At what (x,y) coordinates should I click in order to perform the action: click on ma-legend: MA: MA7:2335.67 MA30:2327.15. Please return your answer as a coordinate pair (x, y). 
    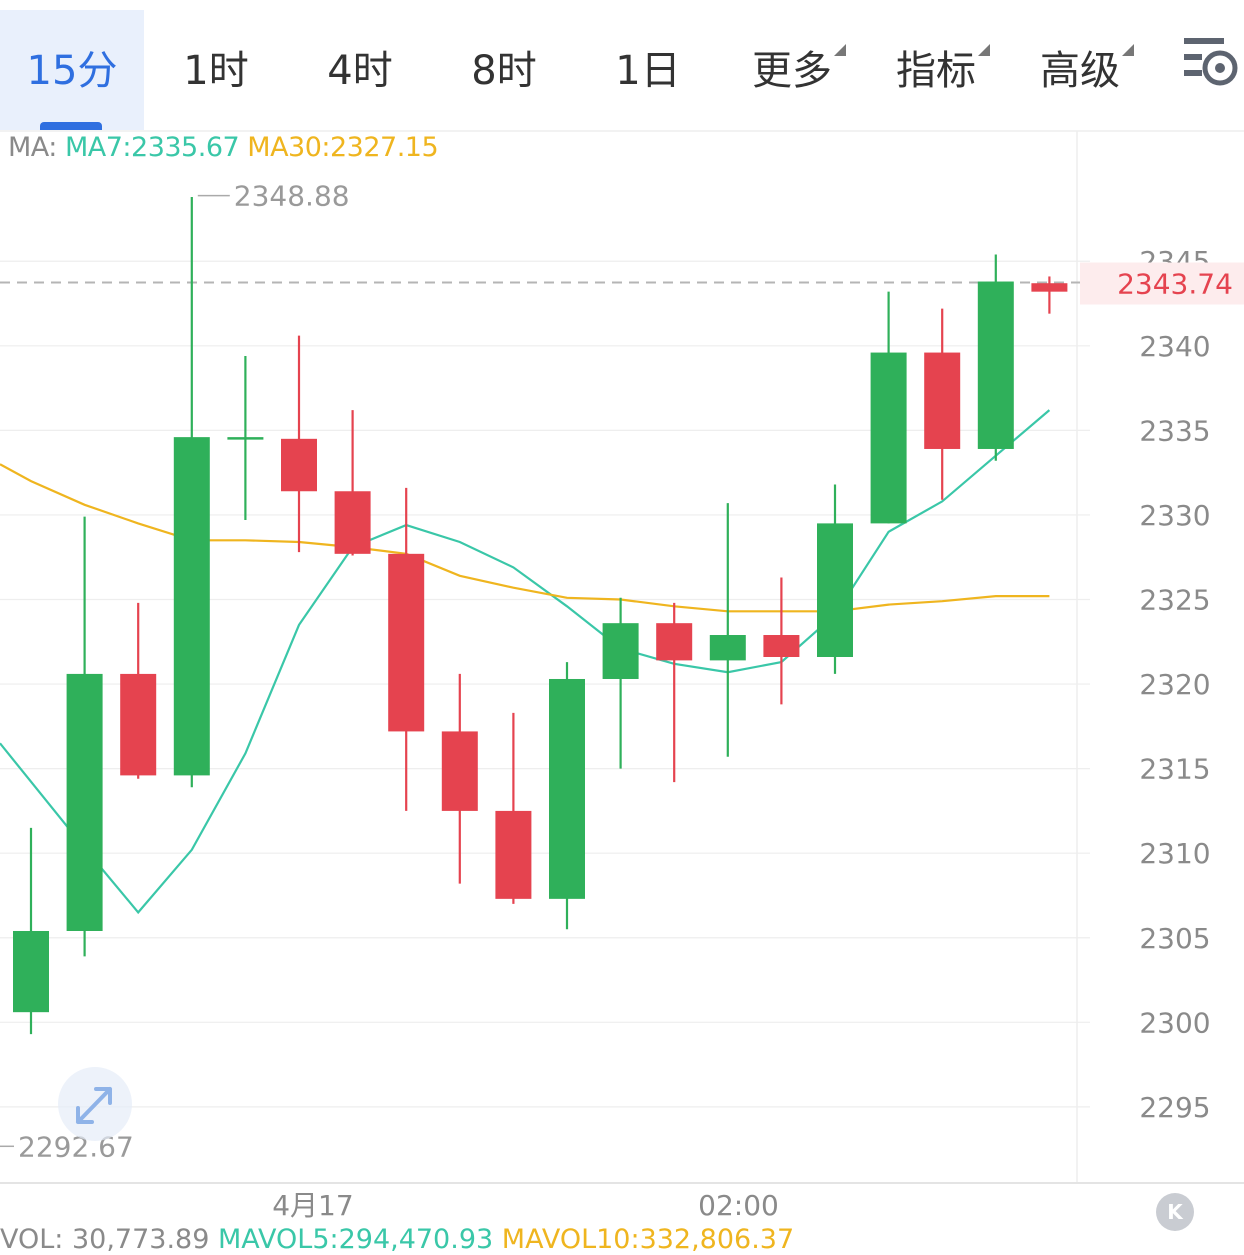
    Looking at the image, I should click on (223, 147).